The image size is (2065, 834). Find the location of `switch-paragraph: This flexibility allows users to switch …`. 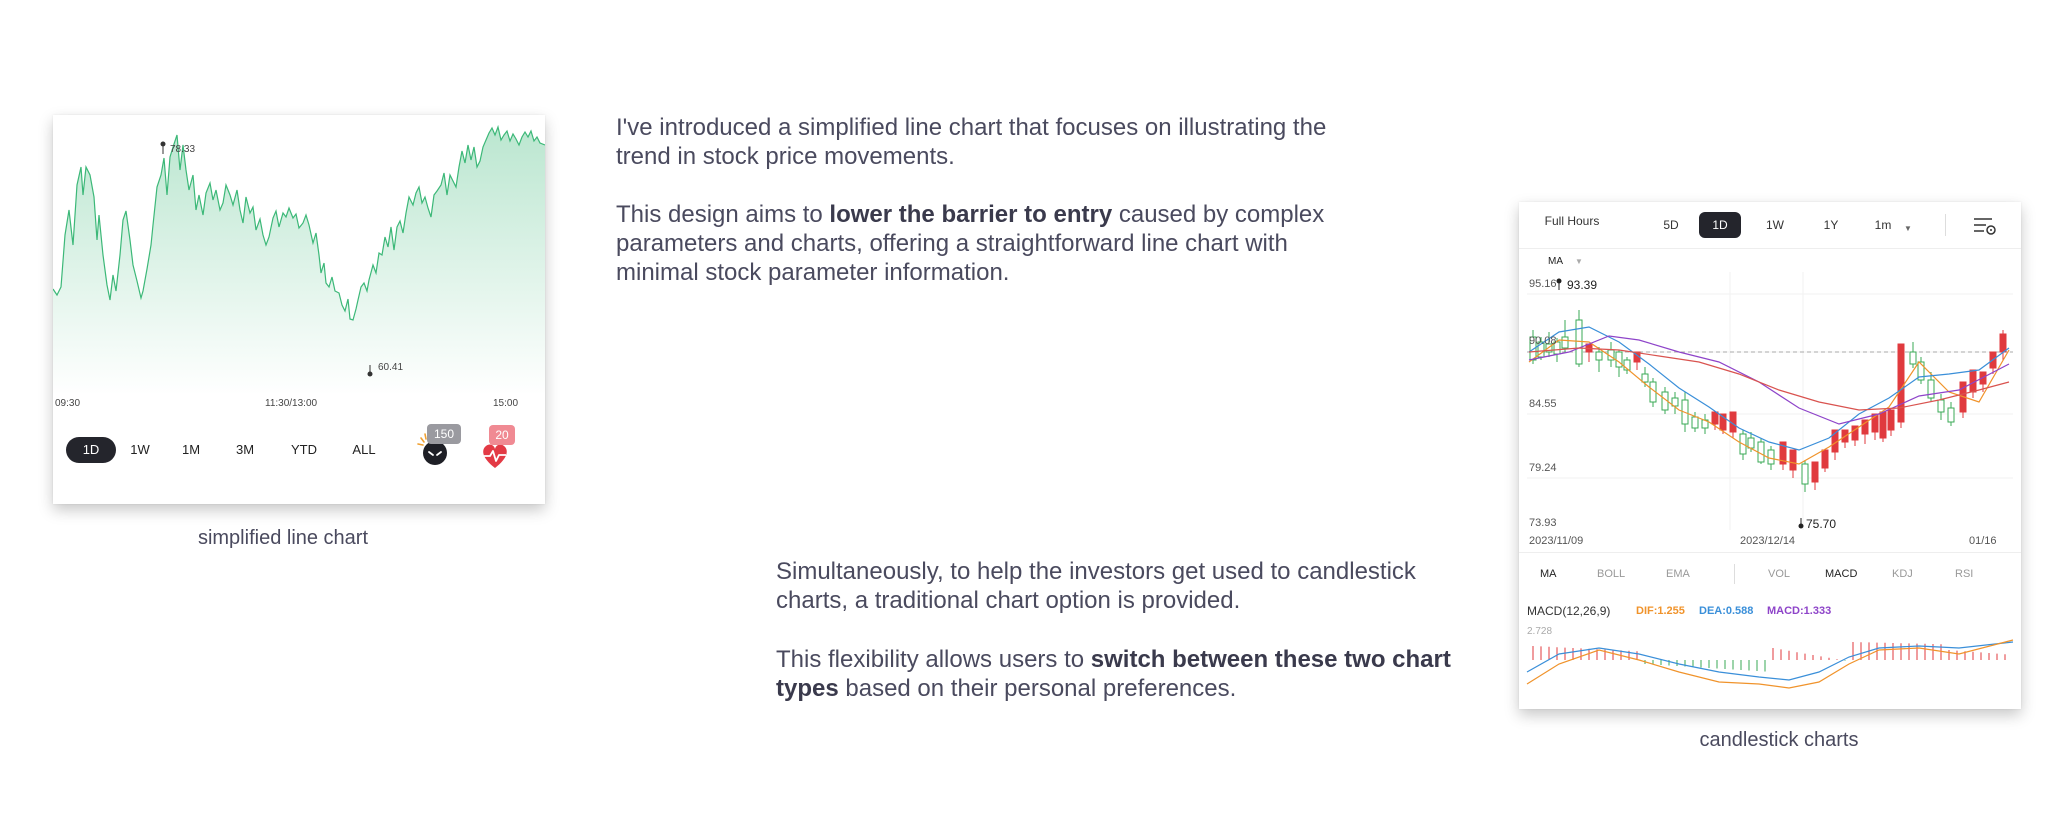

switch-paragraph: This flexibility allows users to switch … is located at coordinates (1116, 674).